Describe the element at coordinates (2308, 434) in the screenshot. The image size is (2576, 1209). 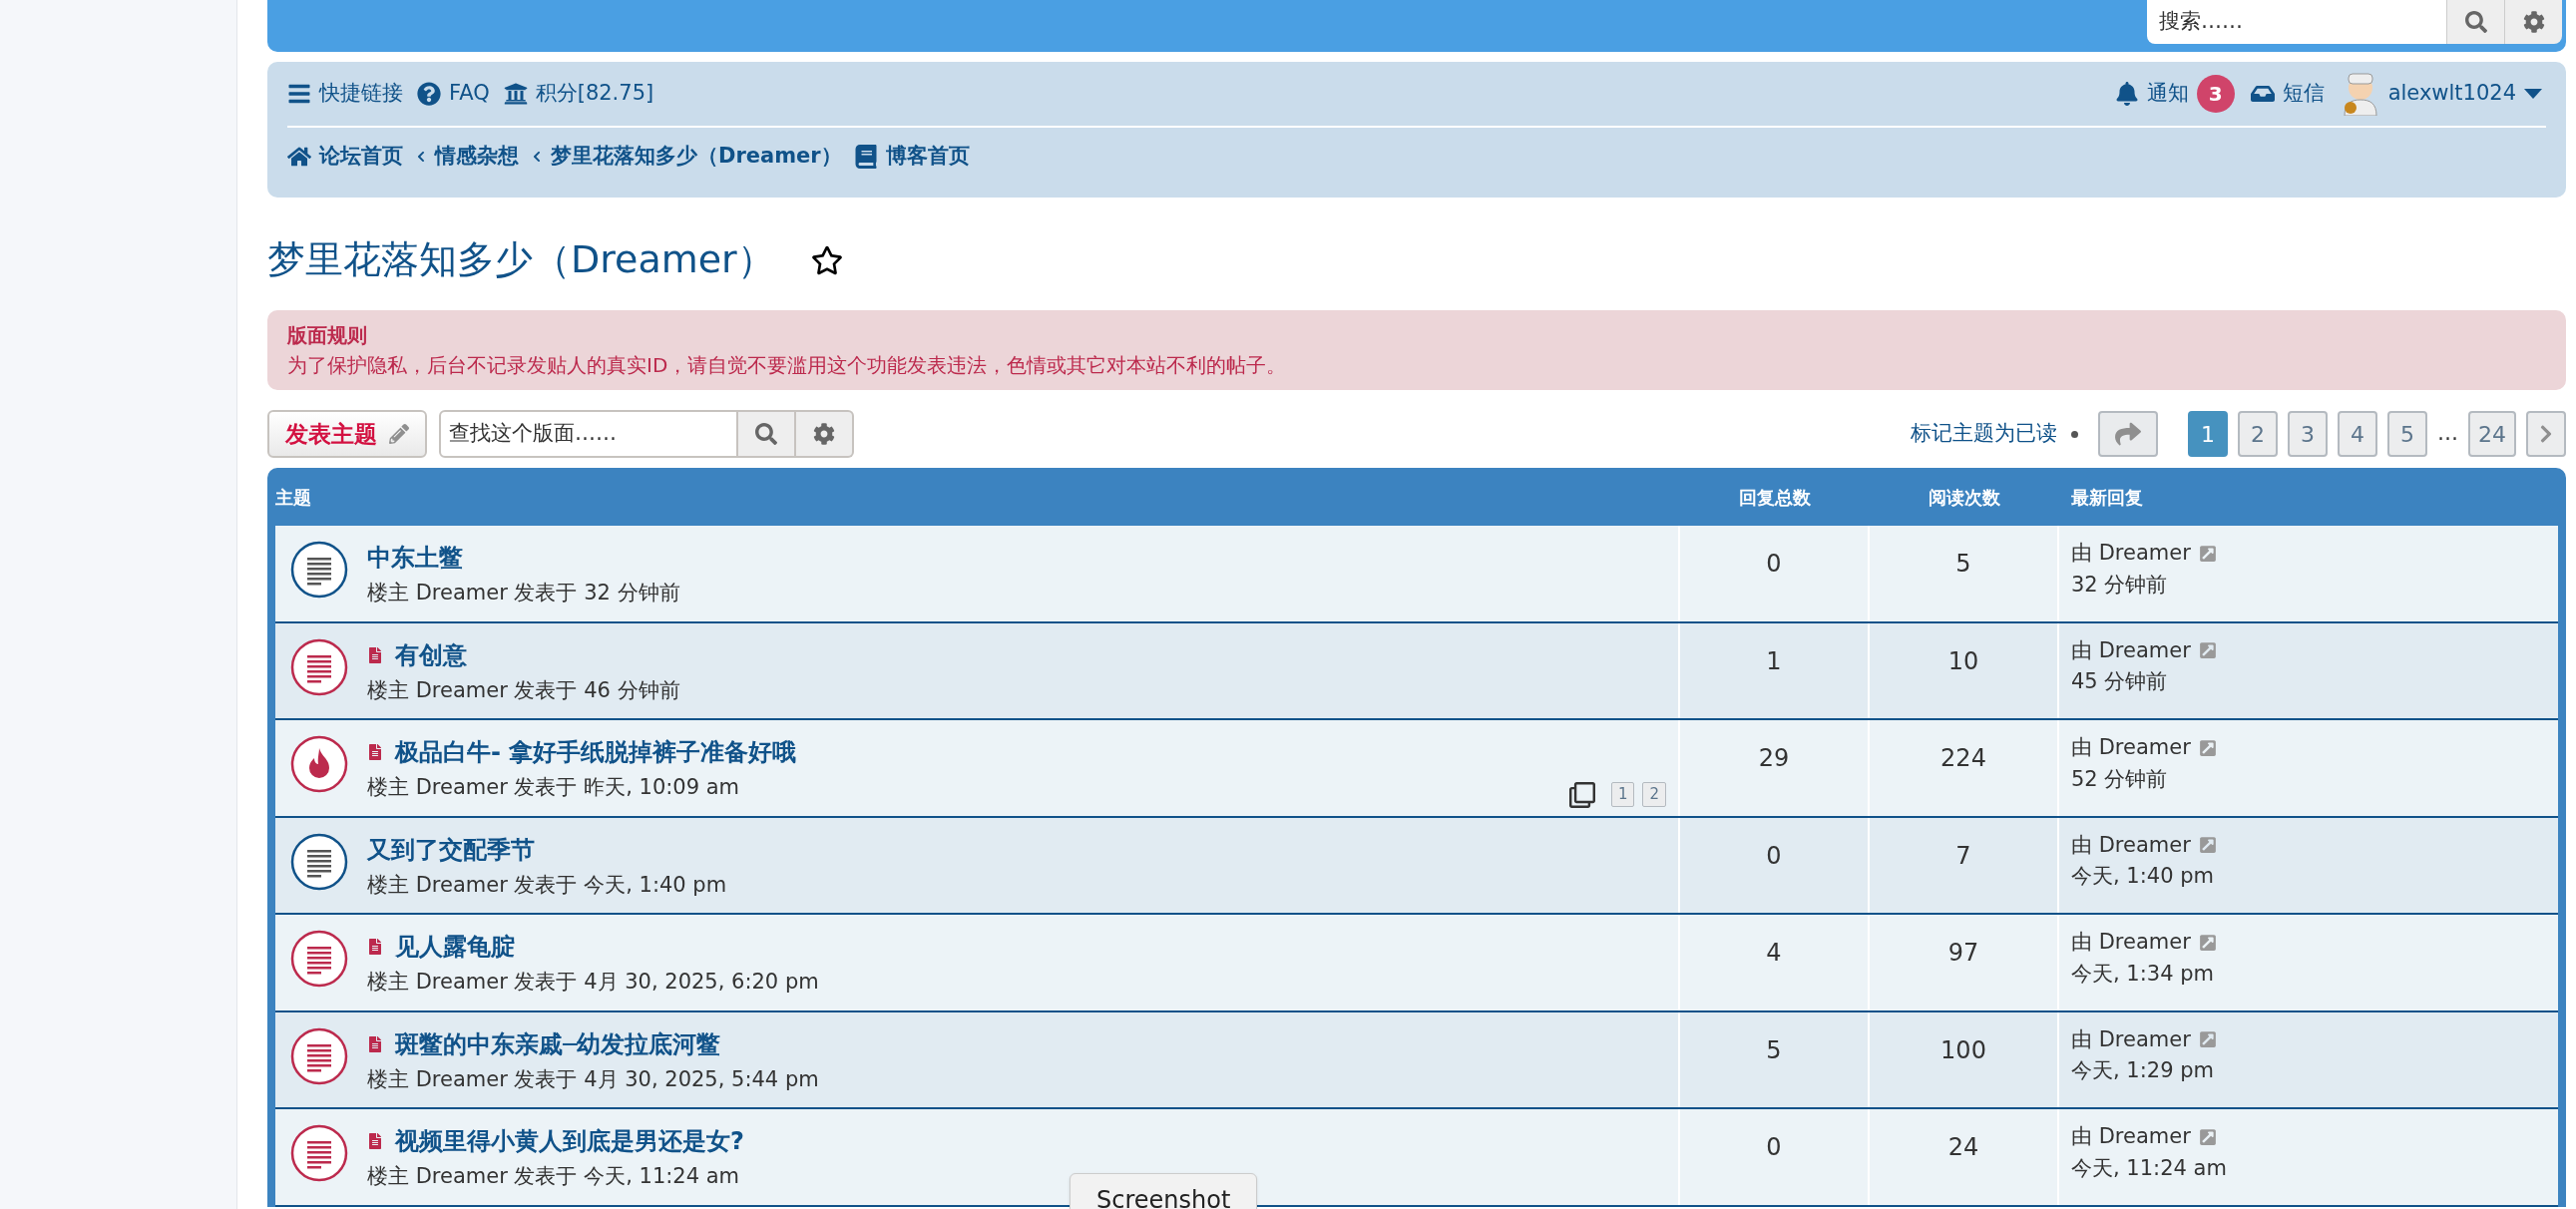
I see `page-button: 3` at that location.